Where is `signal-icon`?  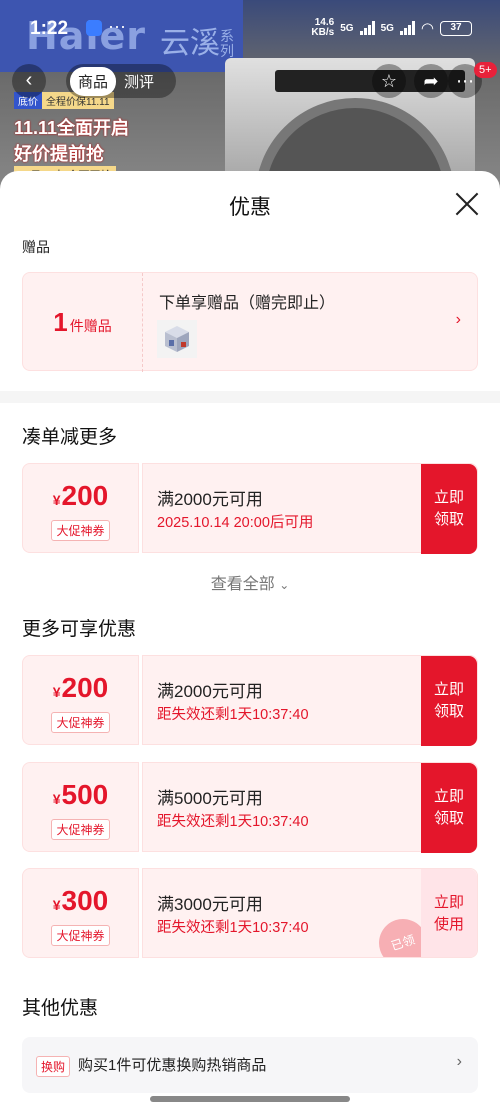
signal-icon is located at coordinates (367, 28).